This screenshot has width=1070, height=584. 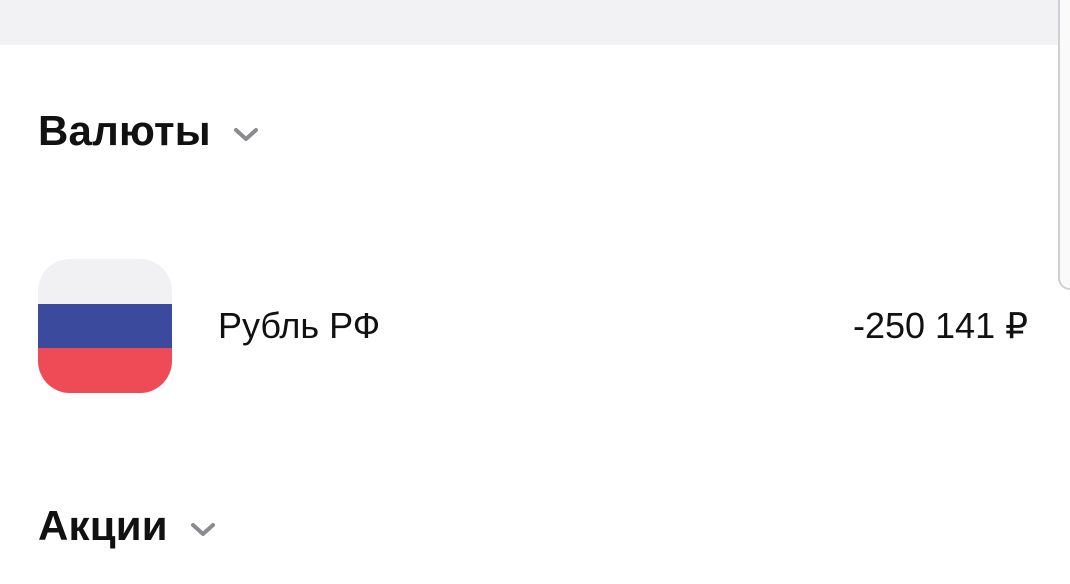 I want to click on section-header-currencies: Валюты, so click(x=148, y=131).